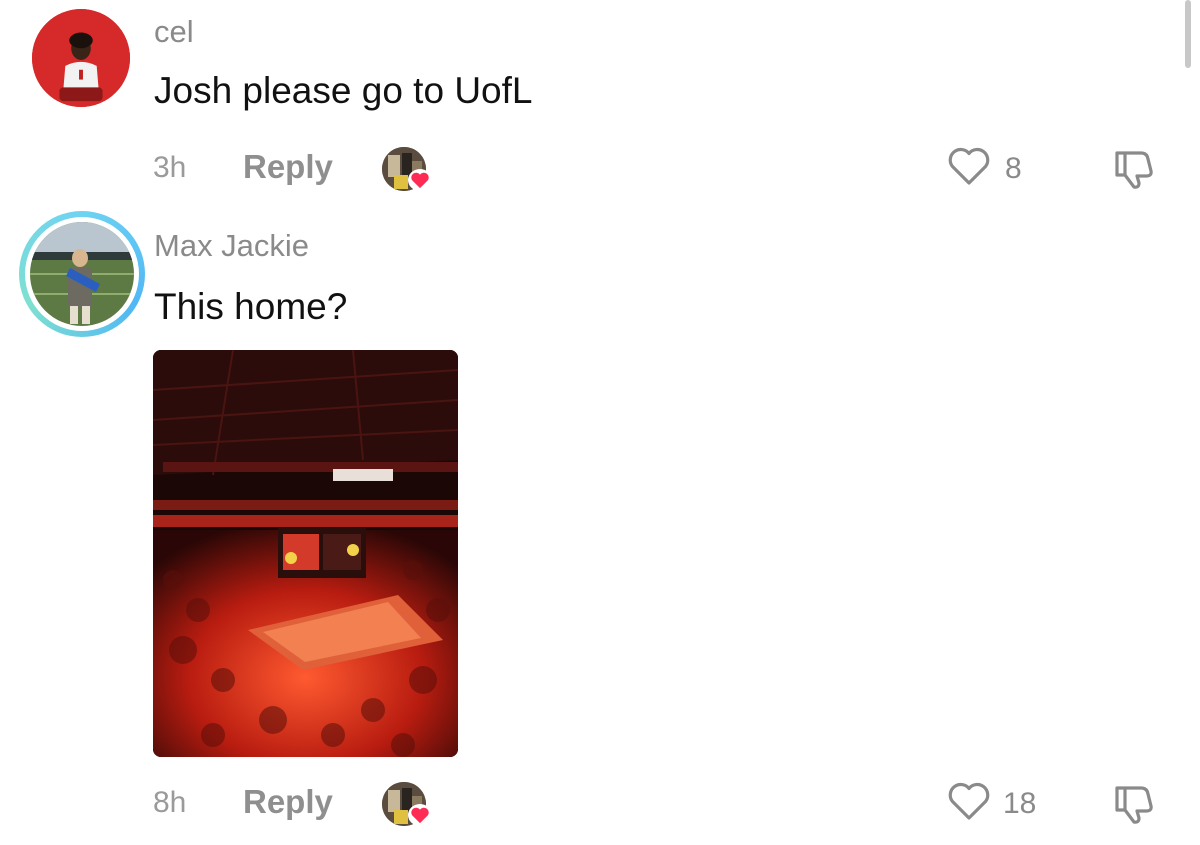 Image resolution: width=1200 pixels, height=845 pixels. What do you see at coordinates (170, 167) in the screenshot?
I see `comment-time: 3h` at bounding box center [170, 167].